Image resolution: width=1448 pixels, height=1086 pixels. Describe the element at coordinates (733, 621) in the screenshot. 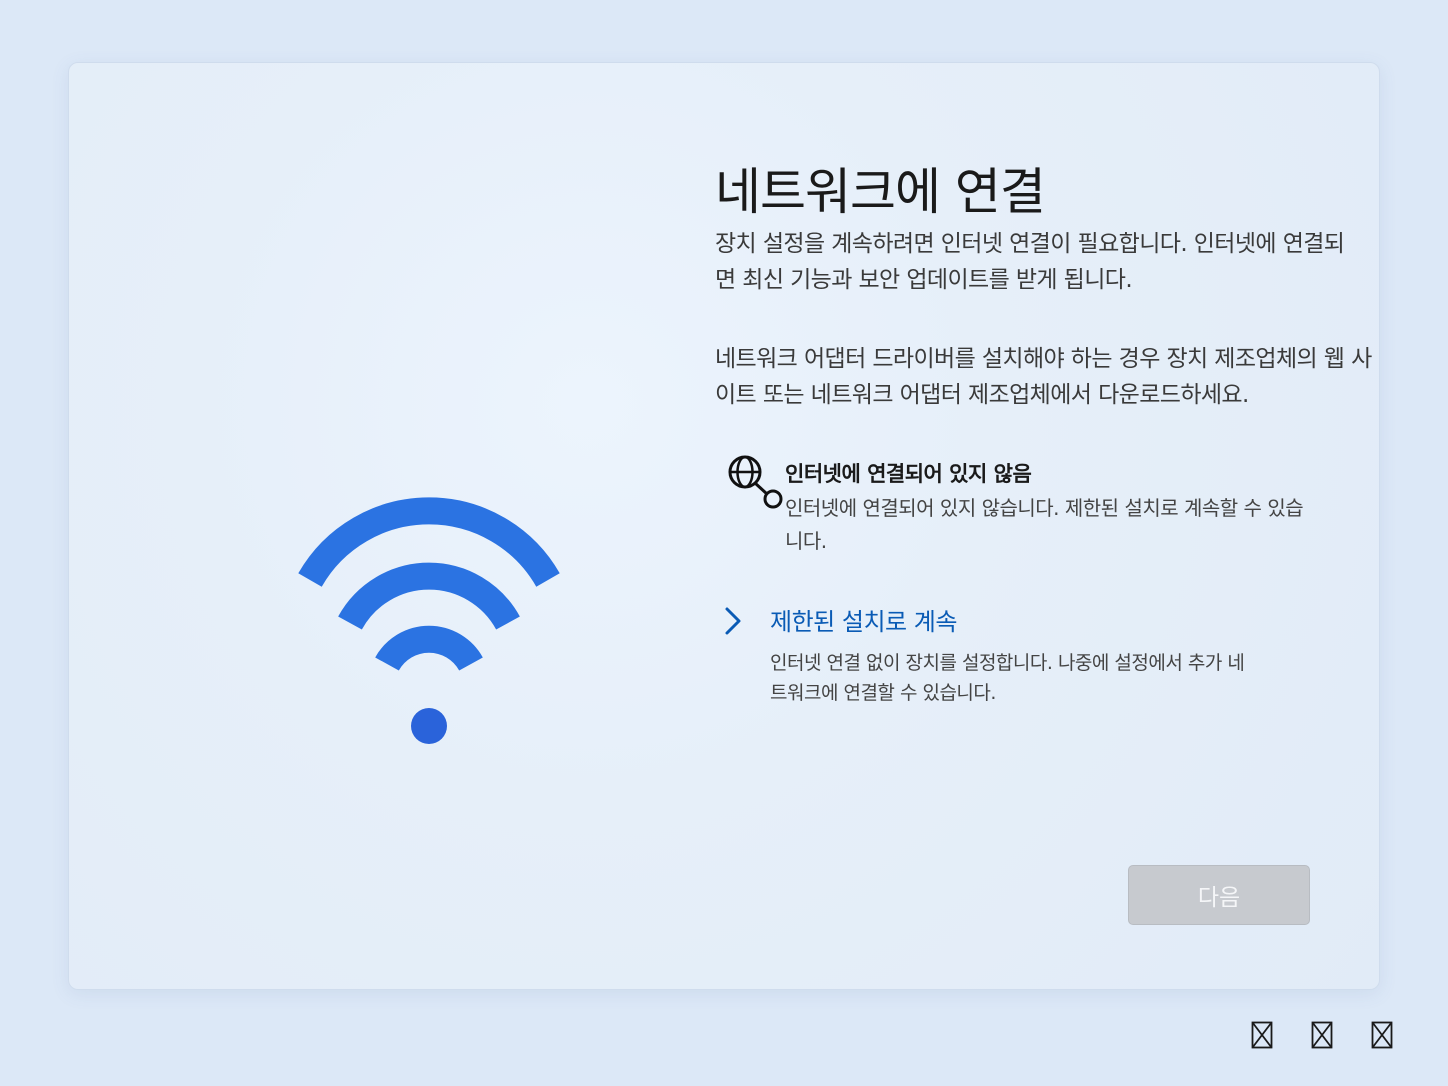

I see `chevron-right-icon` at that location.